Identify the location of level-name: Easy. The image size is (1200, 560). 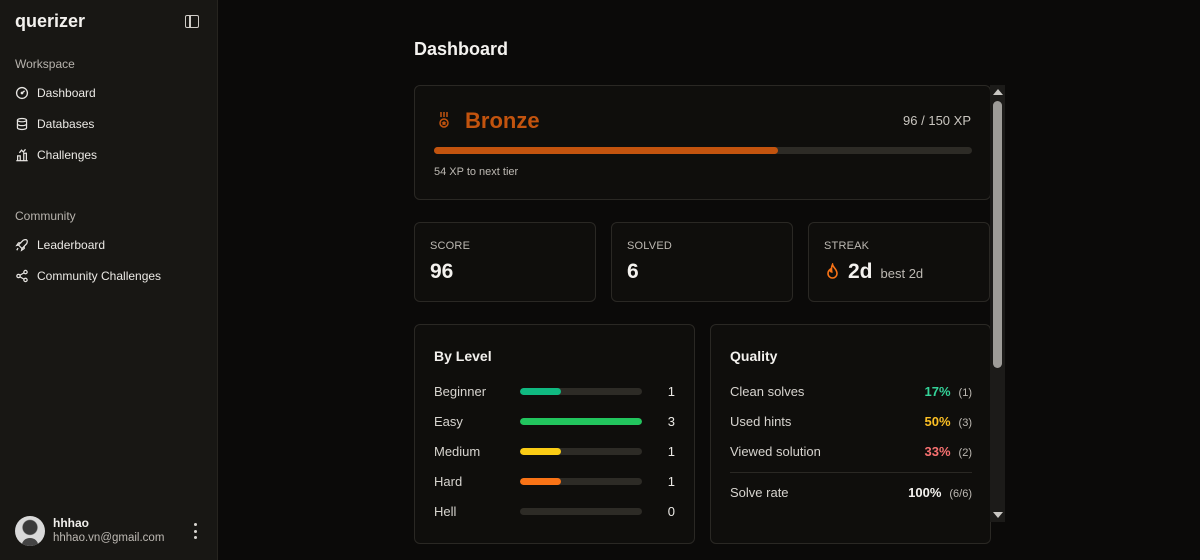
(448, 421).